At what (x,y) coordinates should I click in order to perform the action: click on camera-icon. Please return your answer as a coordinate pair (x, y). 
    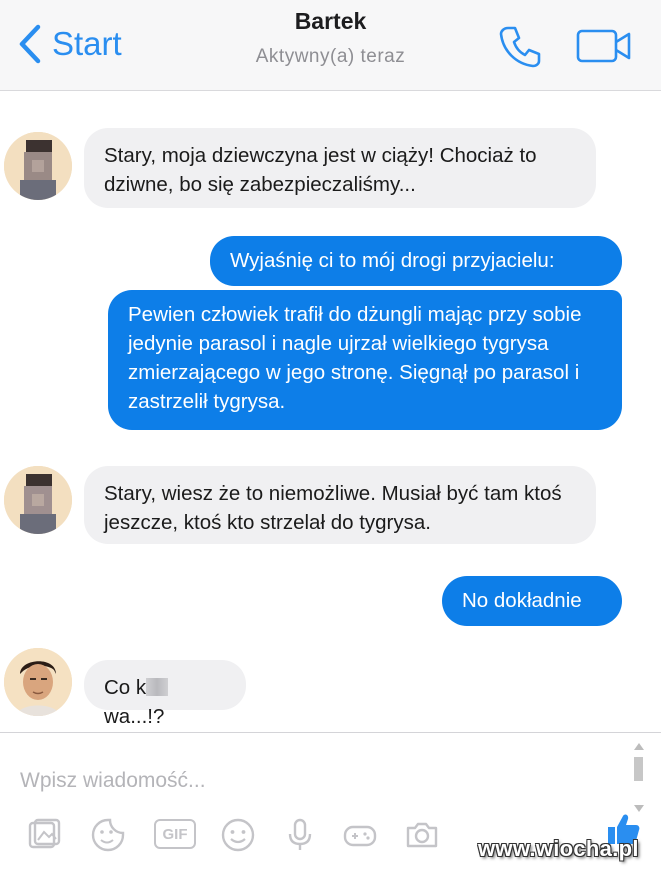
    Looking at the image, I should click on (422, 835).